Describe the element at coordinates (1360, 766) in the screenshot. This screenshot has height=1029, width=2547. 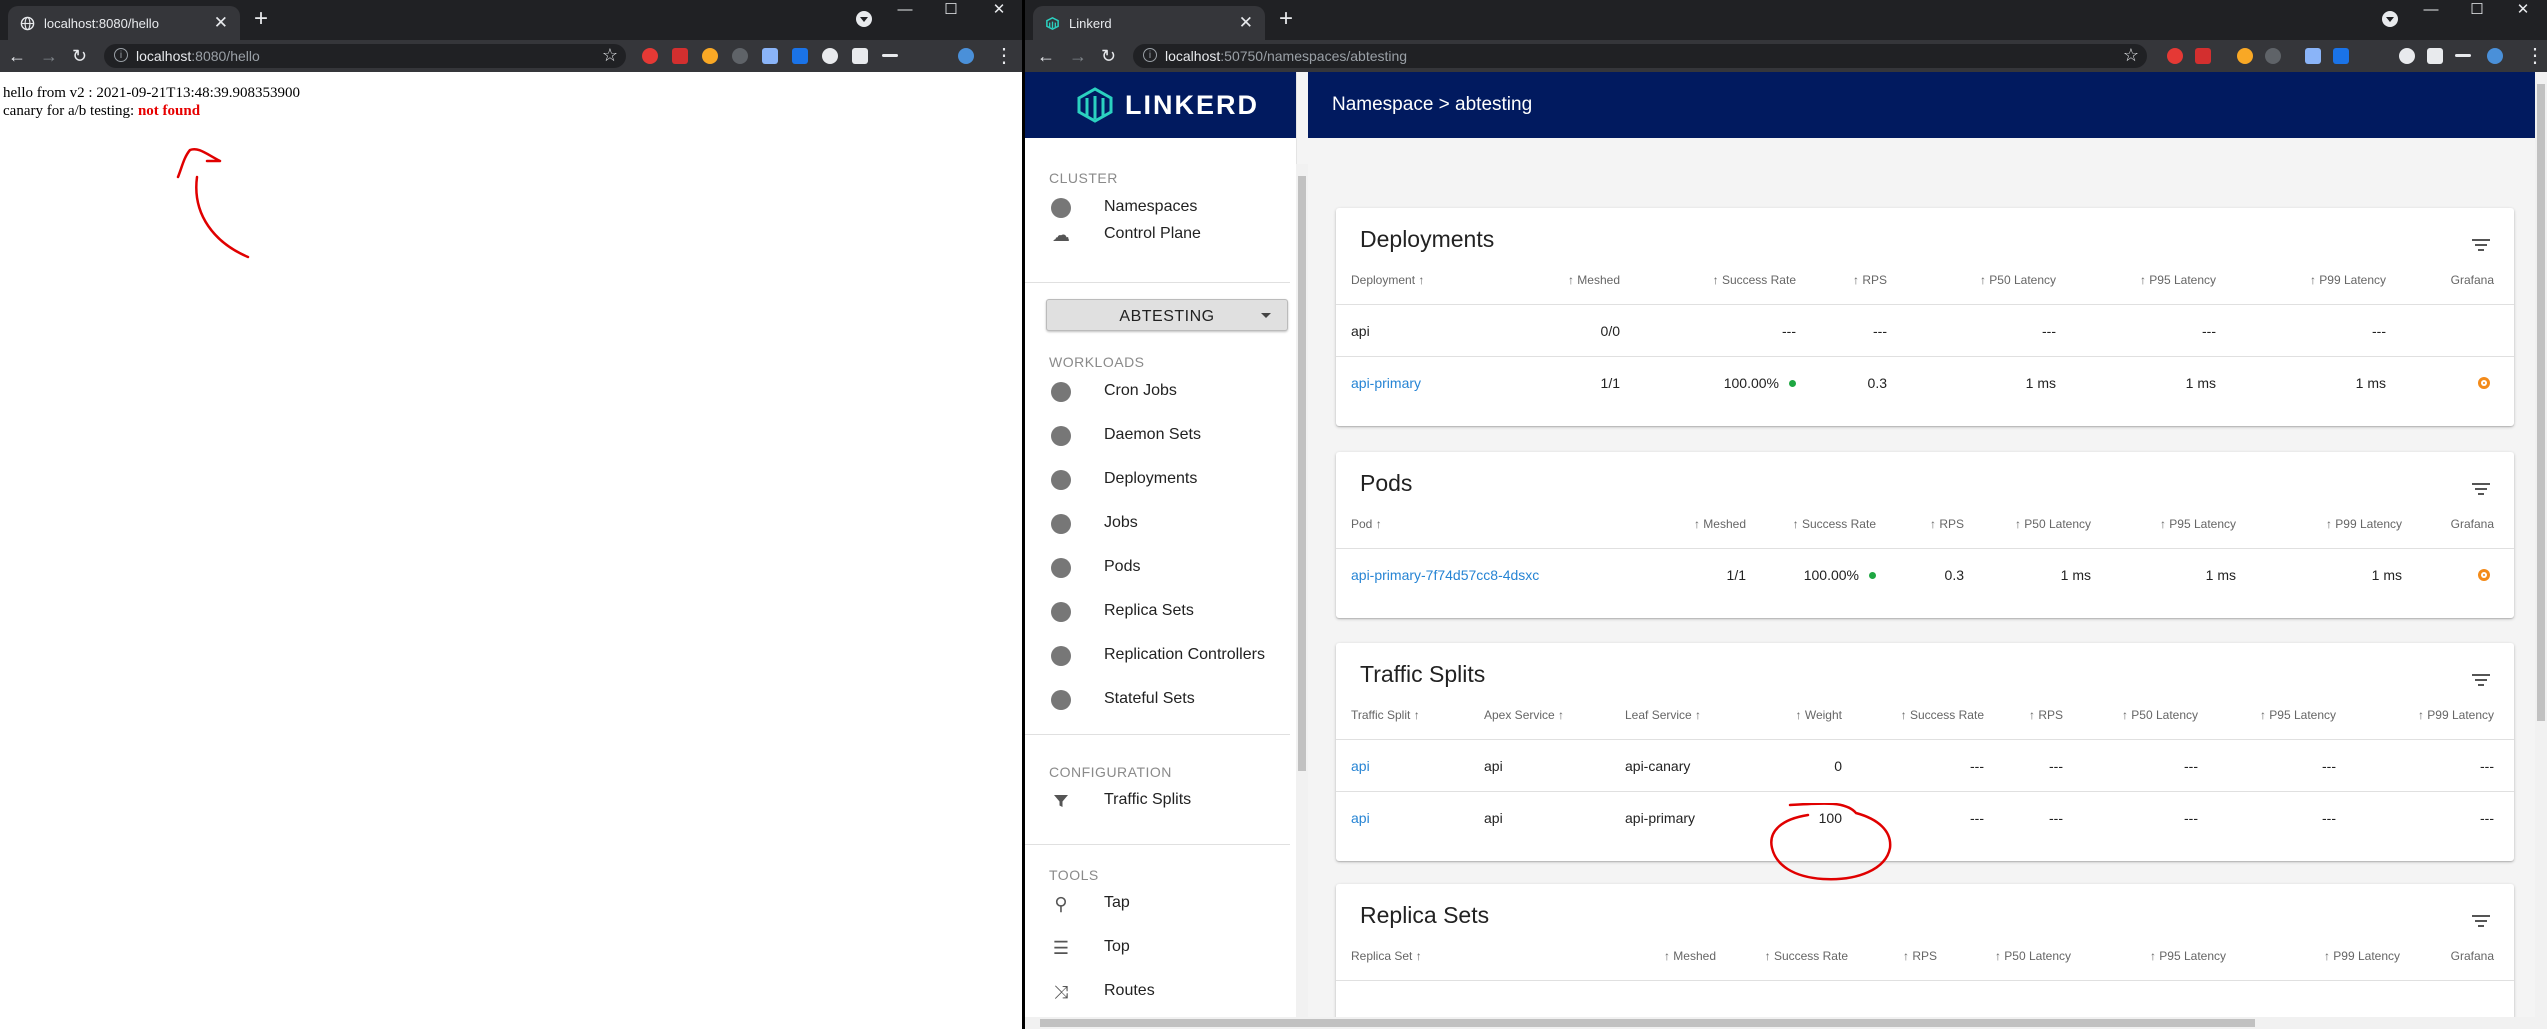
I see `traffic-split-link: api` at that location.